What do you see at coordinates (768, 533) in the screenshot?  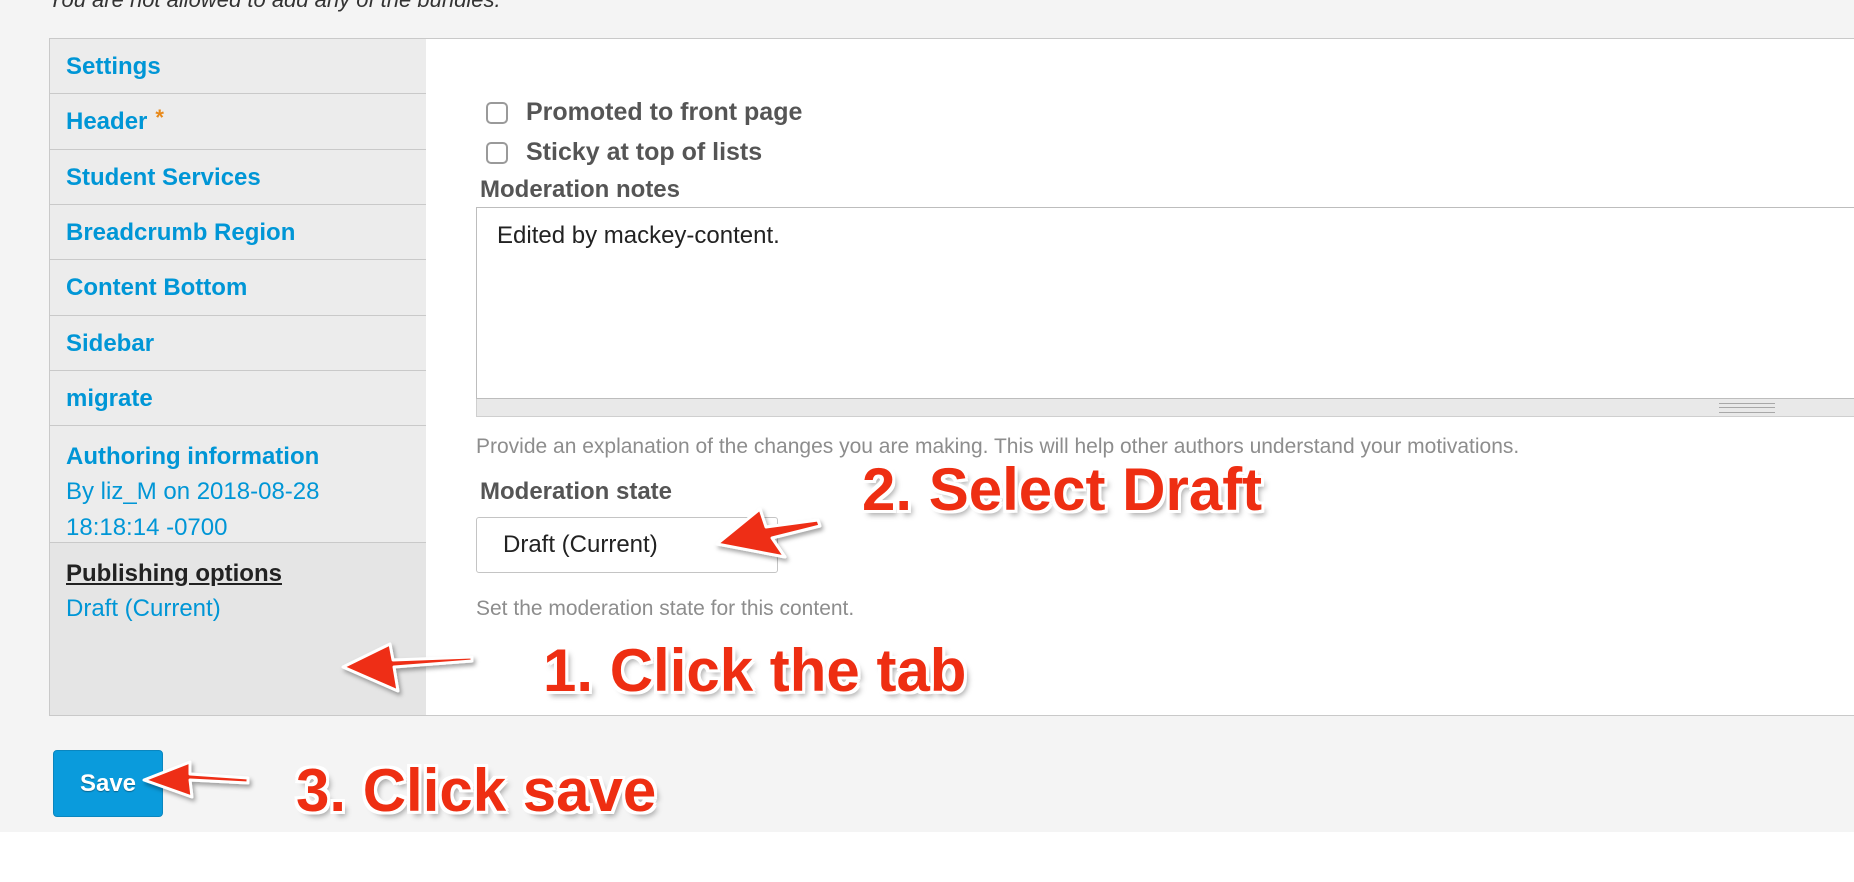 I see `arrow-to-select-icon` at bounding box center [768, 533].